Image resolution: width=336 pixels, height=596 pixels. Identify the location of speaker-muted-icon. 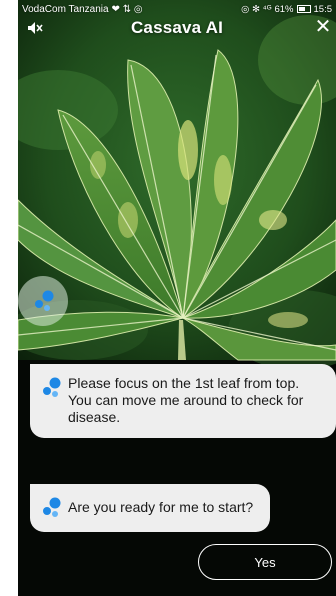
(35, 28).